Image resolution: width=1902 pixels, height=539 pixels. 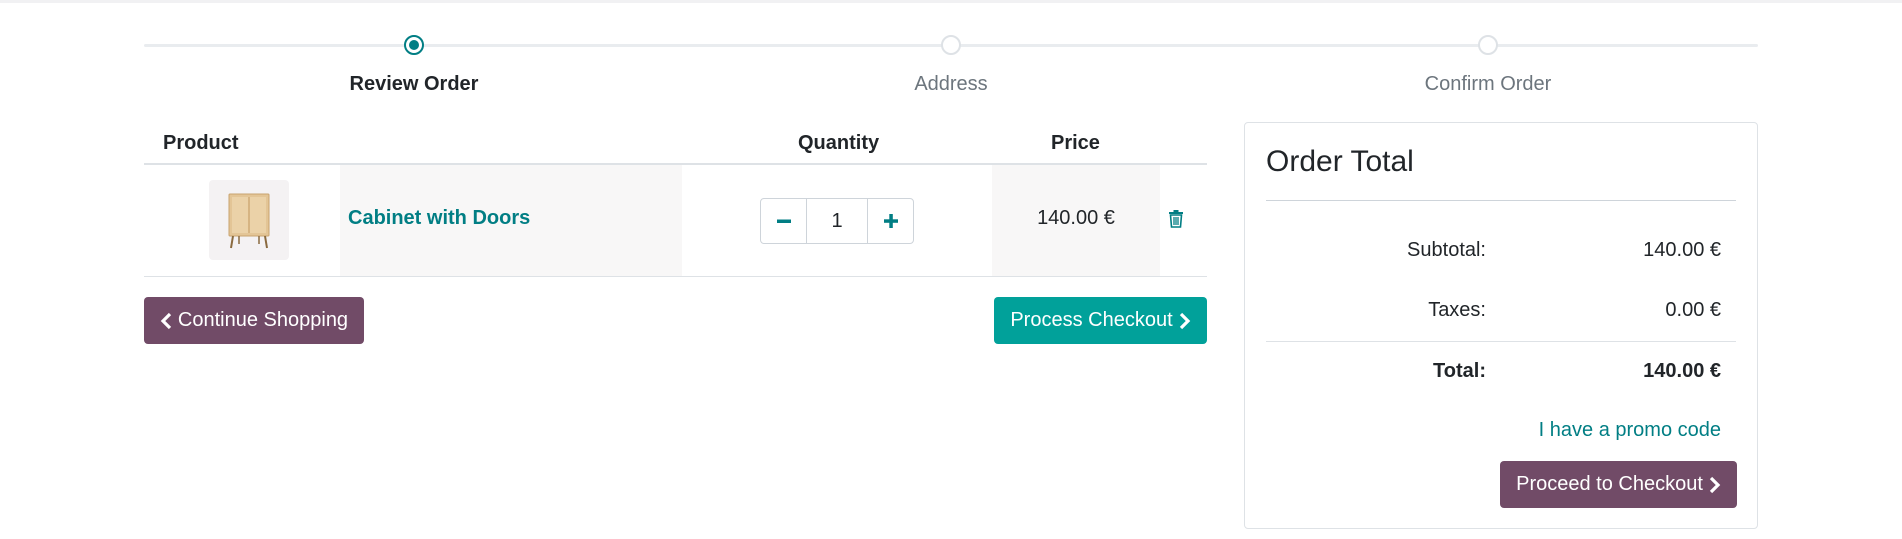 I want to click on product-name-cell: Cabinet with Doors, so click(x=511, y=220).